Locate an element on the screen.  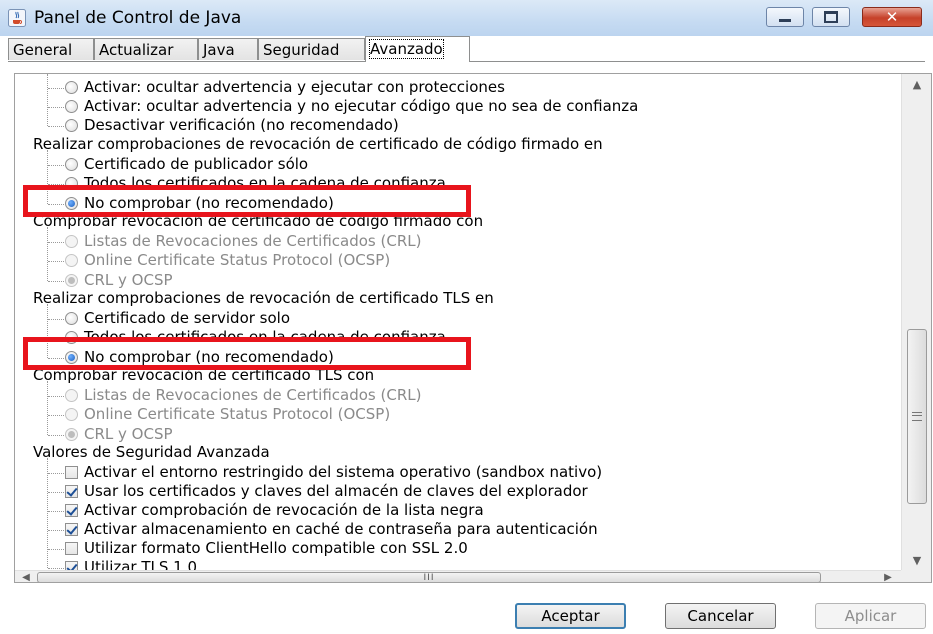
window-title: Panel de Control de Java is located at coordinates (138, 18).